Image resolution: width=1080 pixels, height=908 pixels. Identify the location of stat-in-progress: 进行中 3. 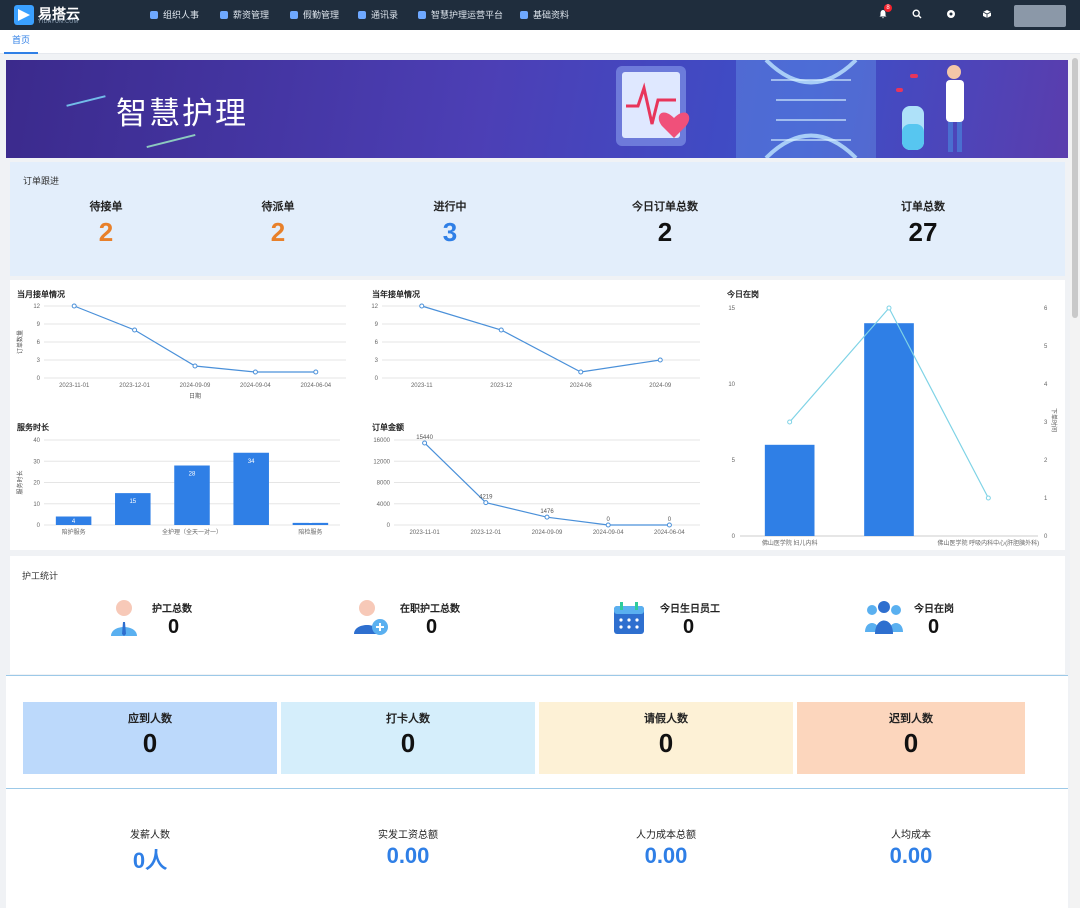
(450, 223).